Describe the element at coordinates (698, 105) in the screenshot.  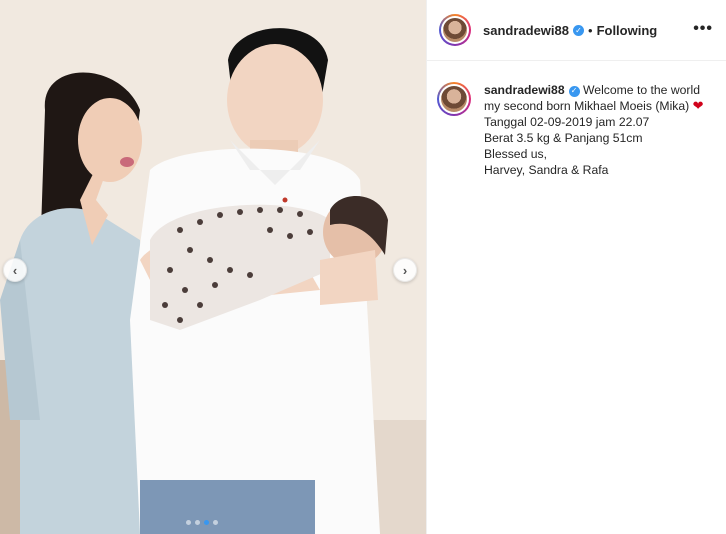
I see `heart-icon: ❤` at that location.